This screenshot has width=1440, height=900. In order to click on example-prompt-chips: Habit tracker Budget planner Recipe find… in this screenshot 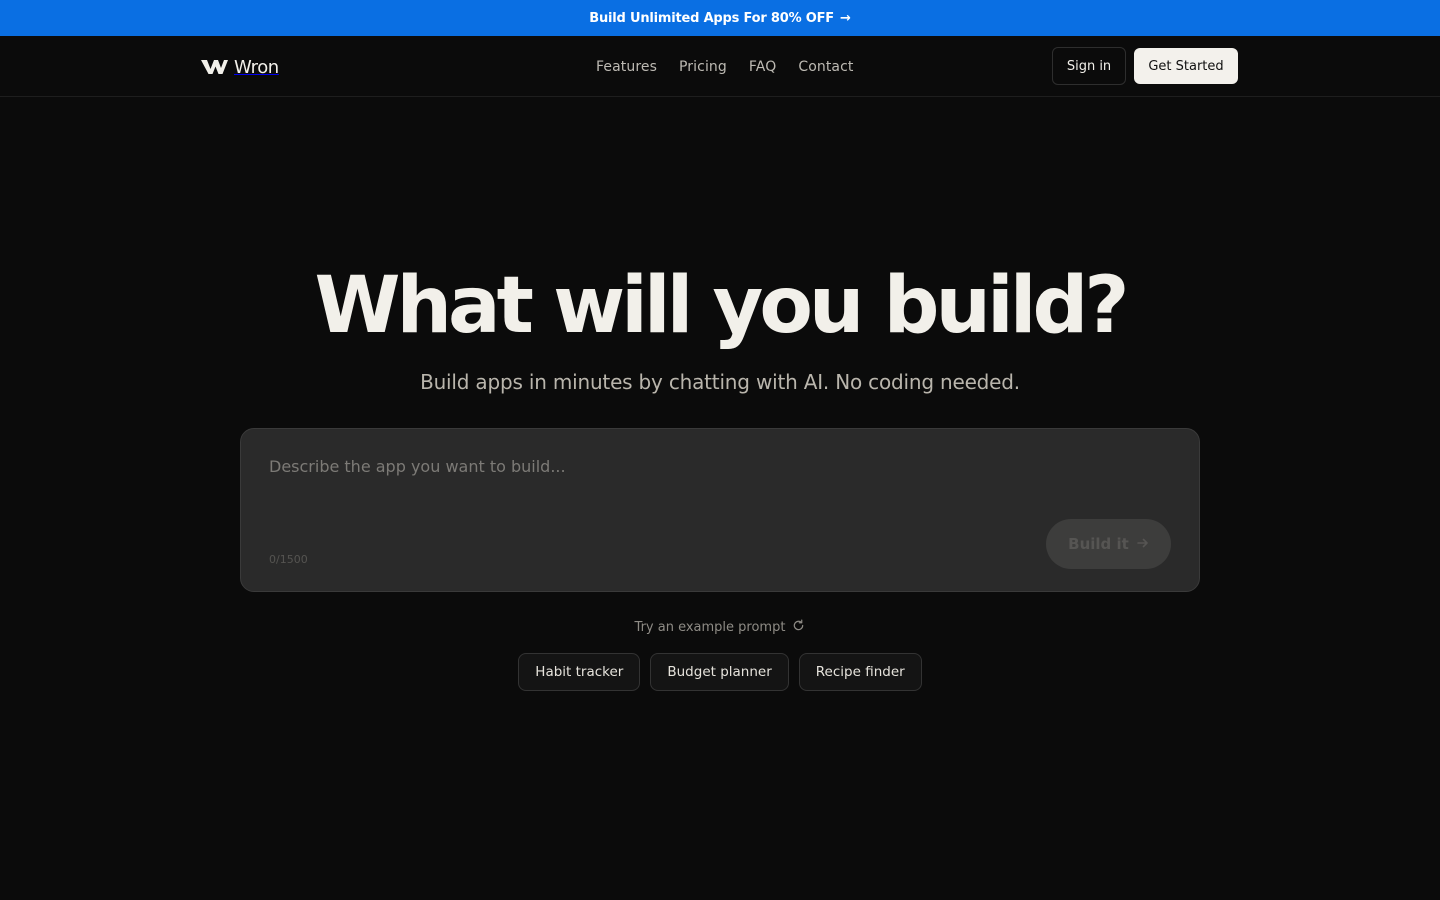, I will do `click(720, 672)`.